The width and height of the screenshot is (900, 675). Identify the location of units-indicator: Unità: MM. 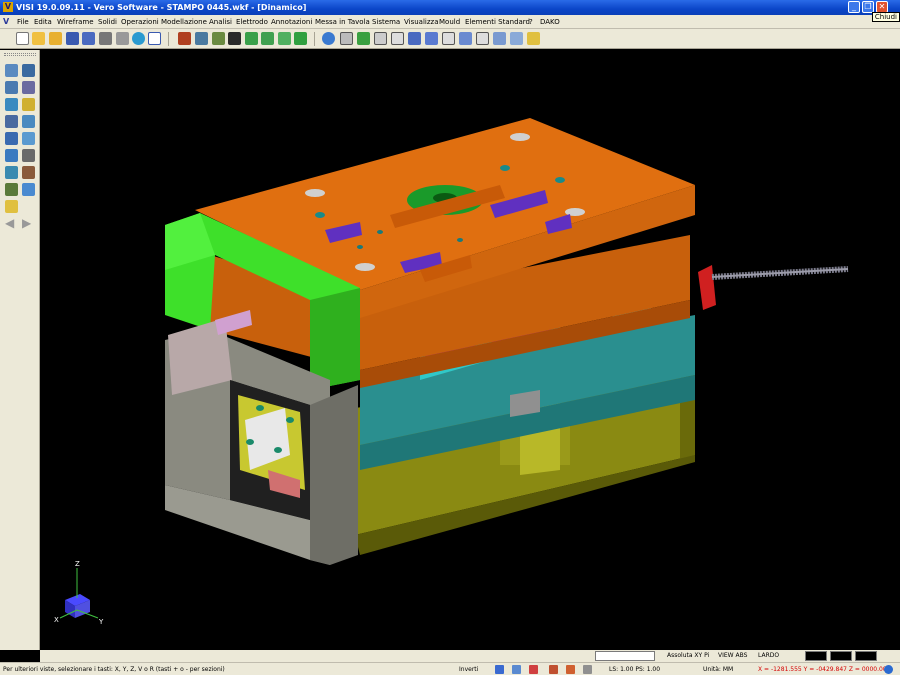
(718, 669).